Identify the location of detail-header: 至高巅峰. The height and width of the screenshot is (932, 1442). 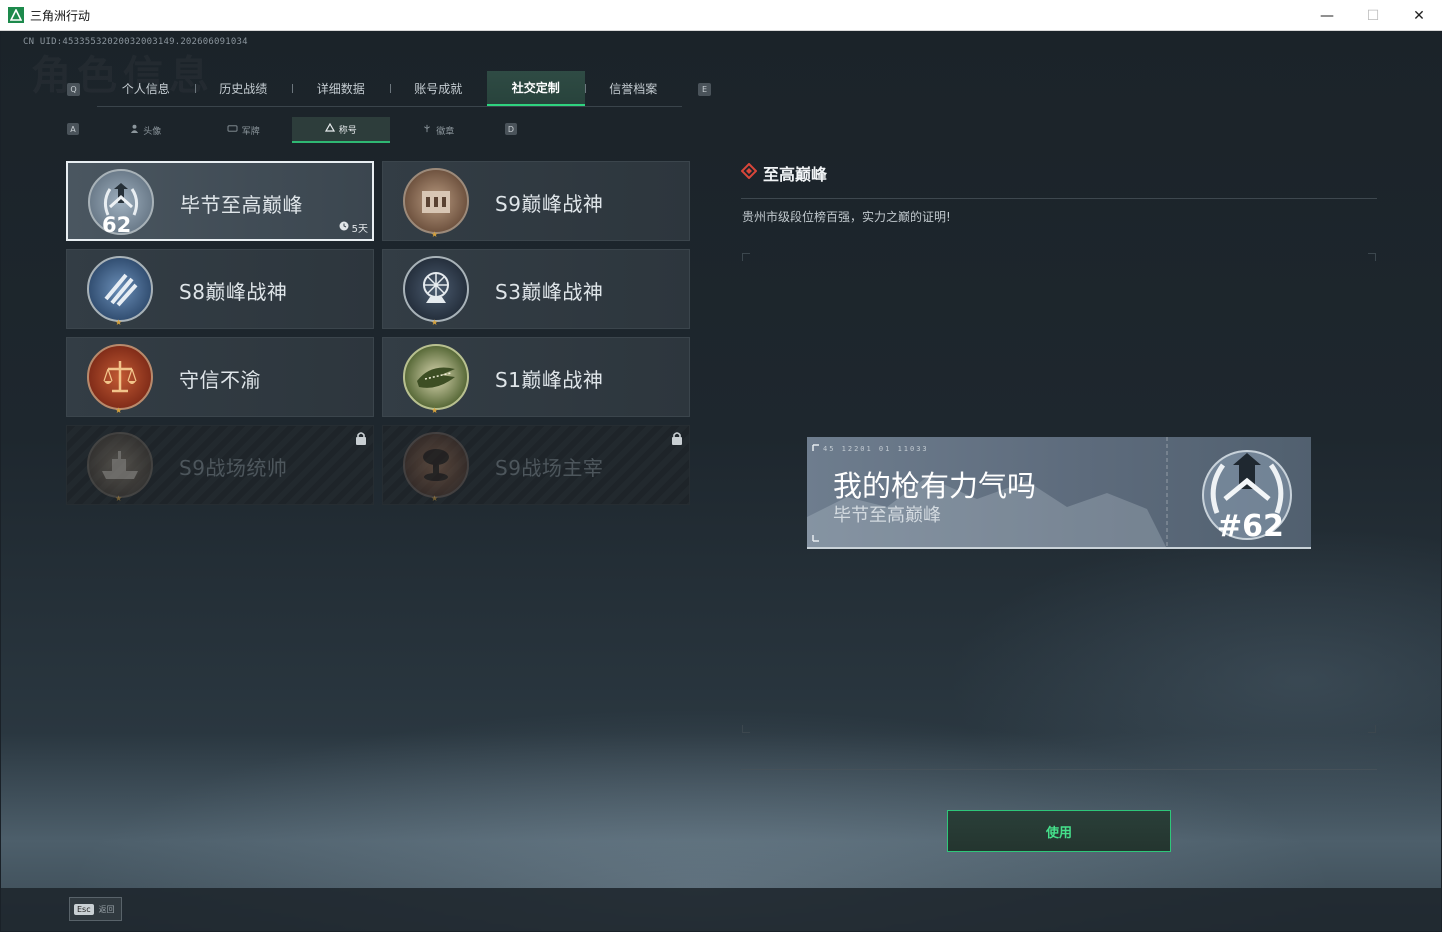
(784, 173).